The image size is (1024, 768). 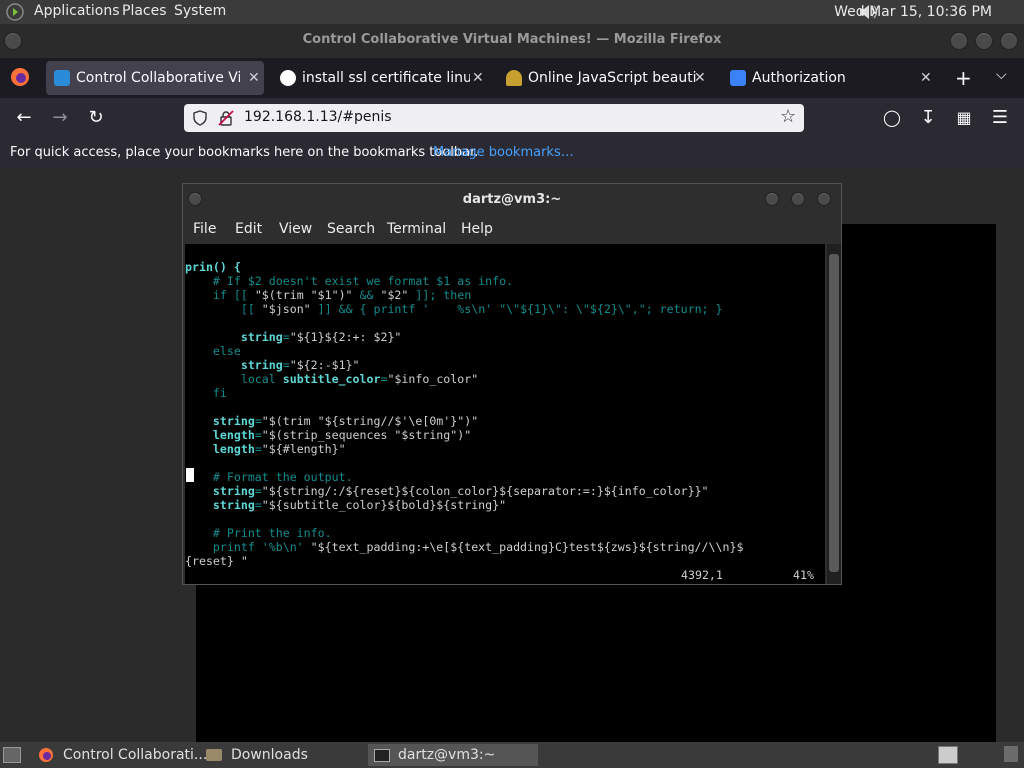 What do you see at coordinates (12, 755) in the screenshot?
I see `show-desktop-icon` at bounding box center [12, 755].